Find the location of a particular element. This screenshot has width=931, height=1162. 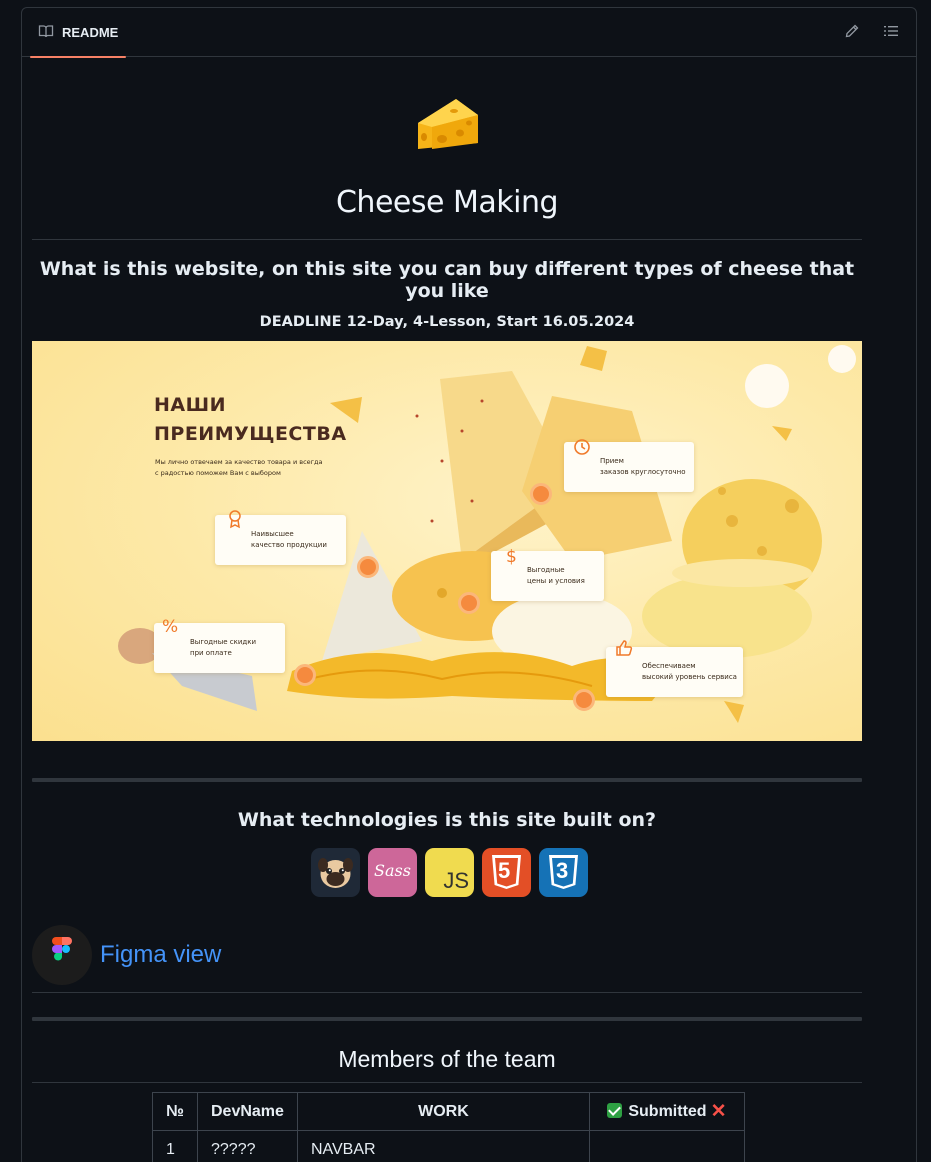

book-icon is located at coordinates (46, 33).